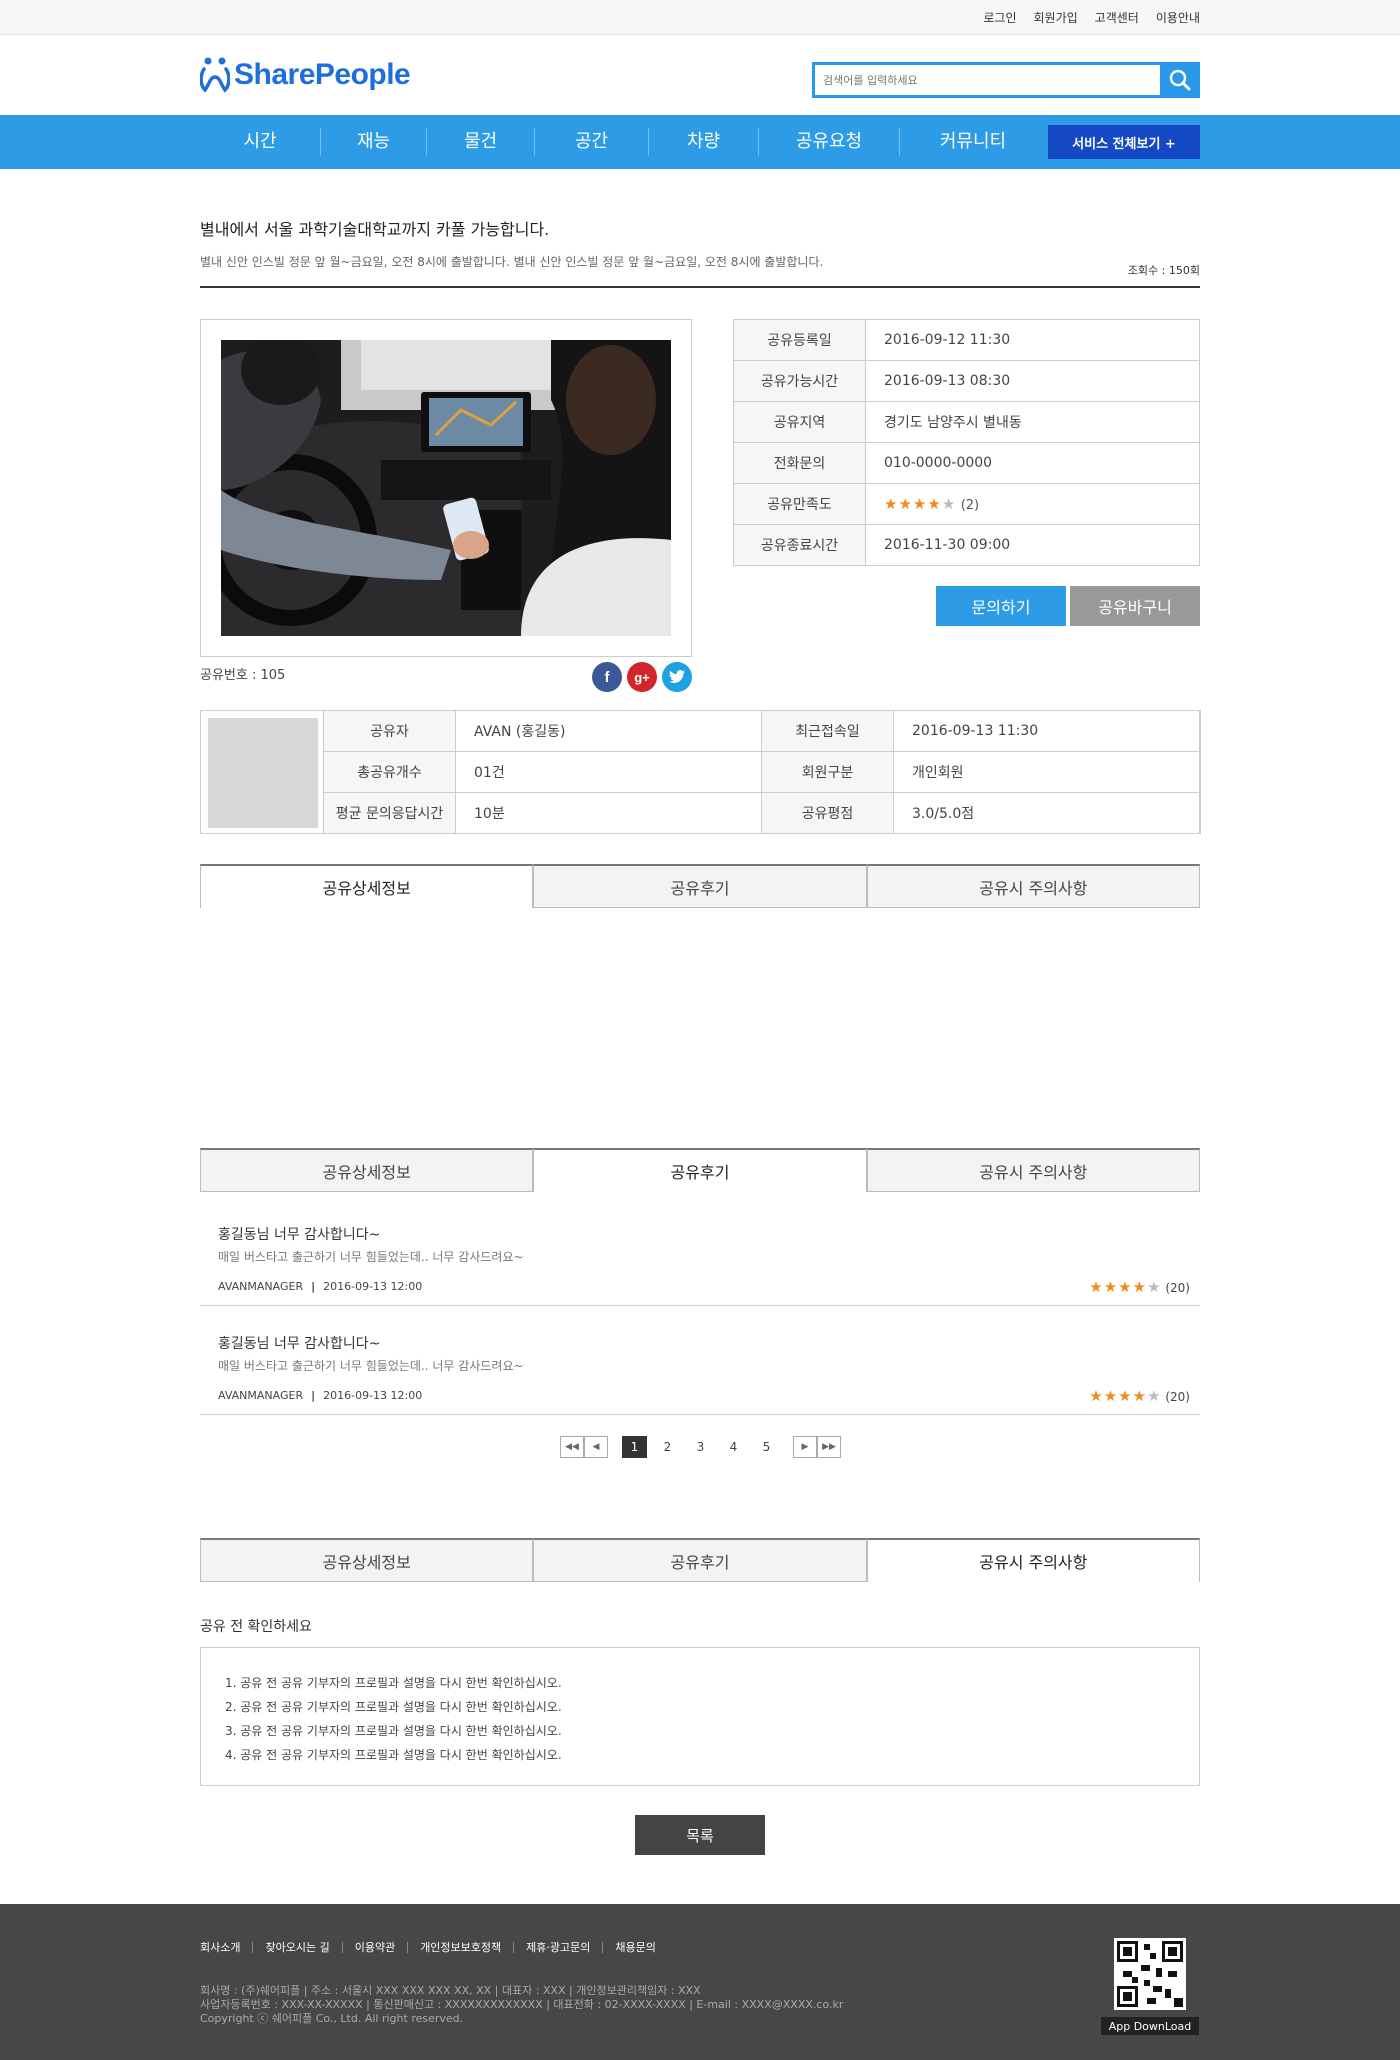  Describe the element at coordinates (1124, 142) in the screenshot. I see `all-services-button: 서비스 전체보기 +` at that location.